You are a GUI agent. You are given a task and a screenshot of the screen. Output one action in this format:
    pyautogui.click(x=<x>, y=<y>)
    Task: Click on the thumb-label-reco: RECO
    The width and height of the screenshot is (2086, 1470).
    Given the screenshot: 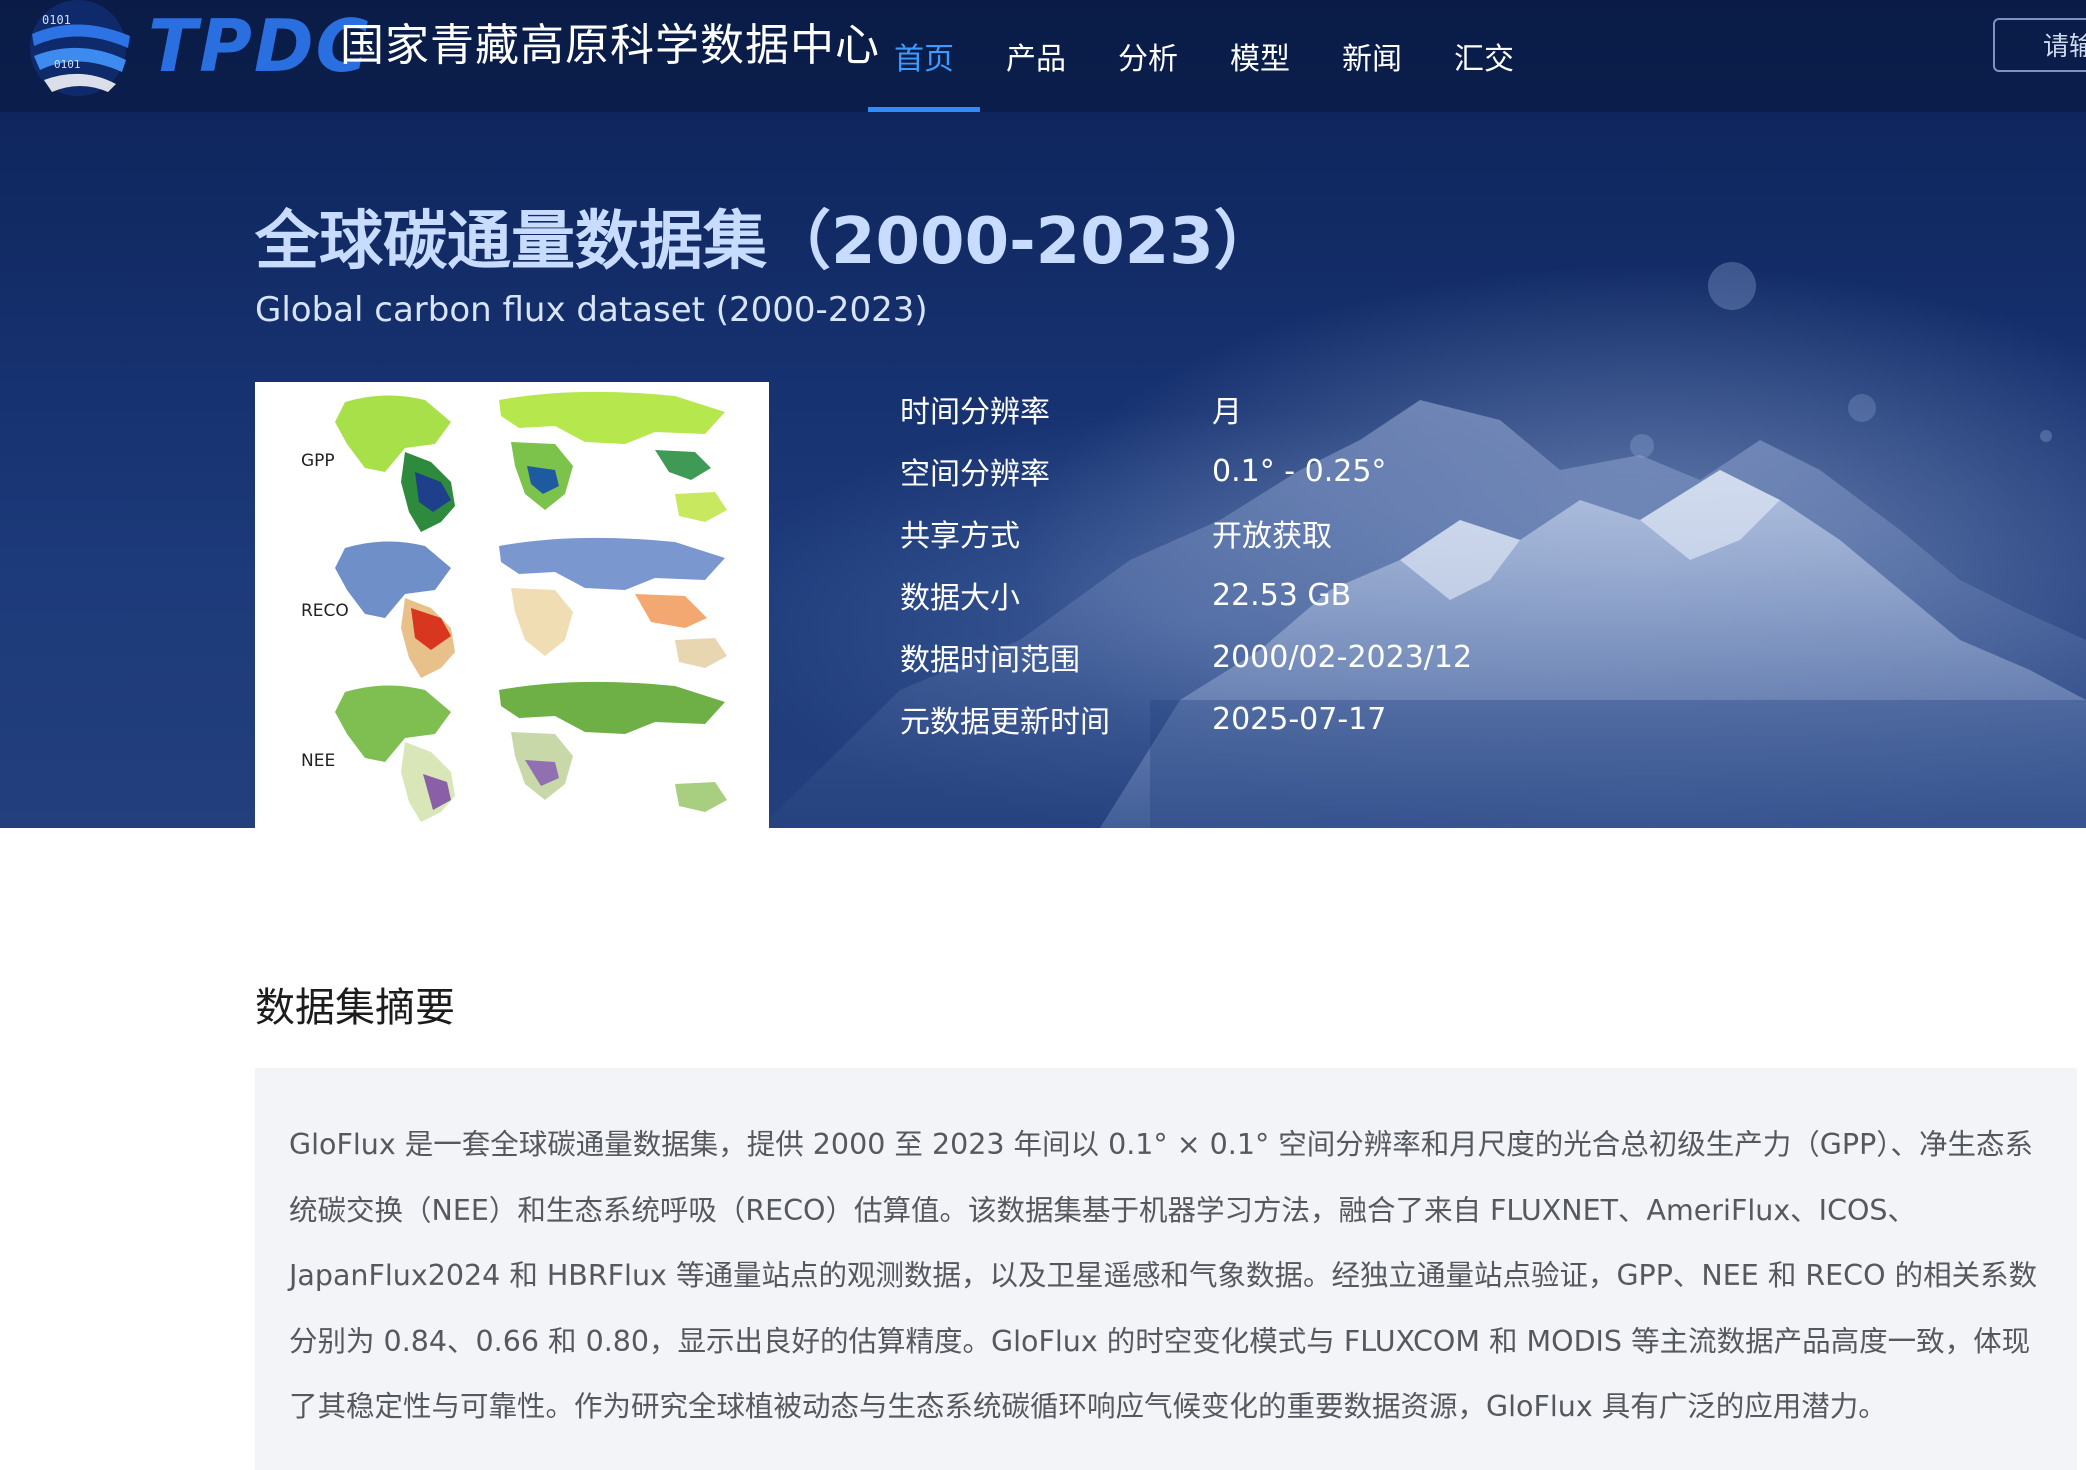 What is the action you would take?
    pyautogui.click(x=325, y=611)
    